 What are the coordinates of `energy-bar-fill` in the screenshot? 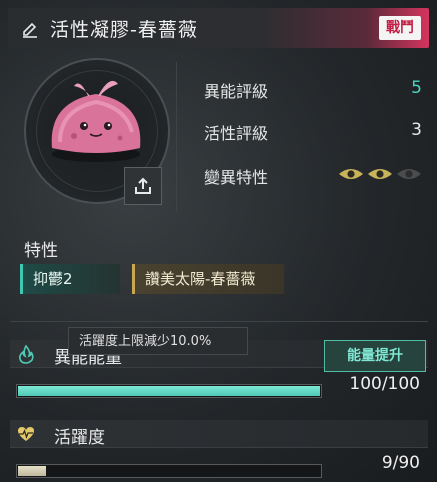 It's located at (169, 391).